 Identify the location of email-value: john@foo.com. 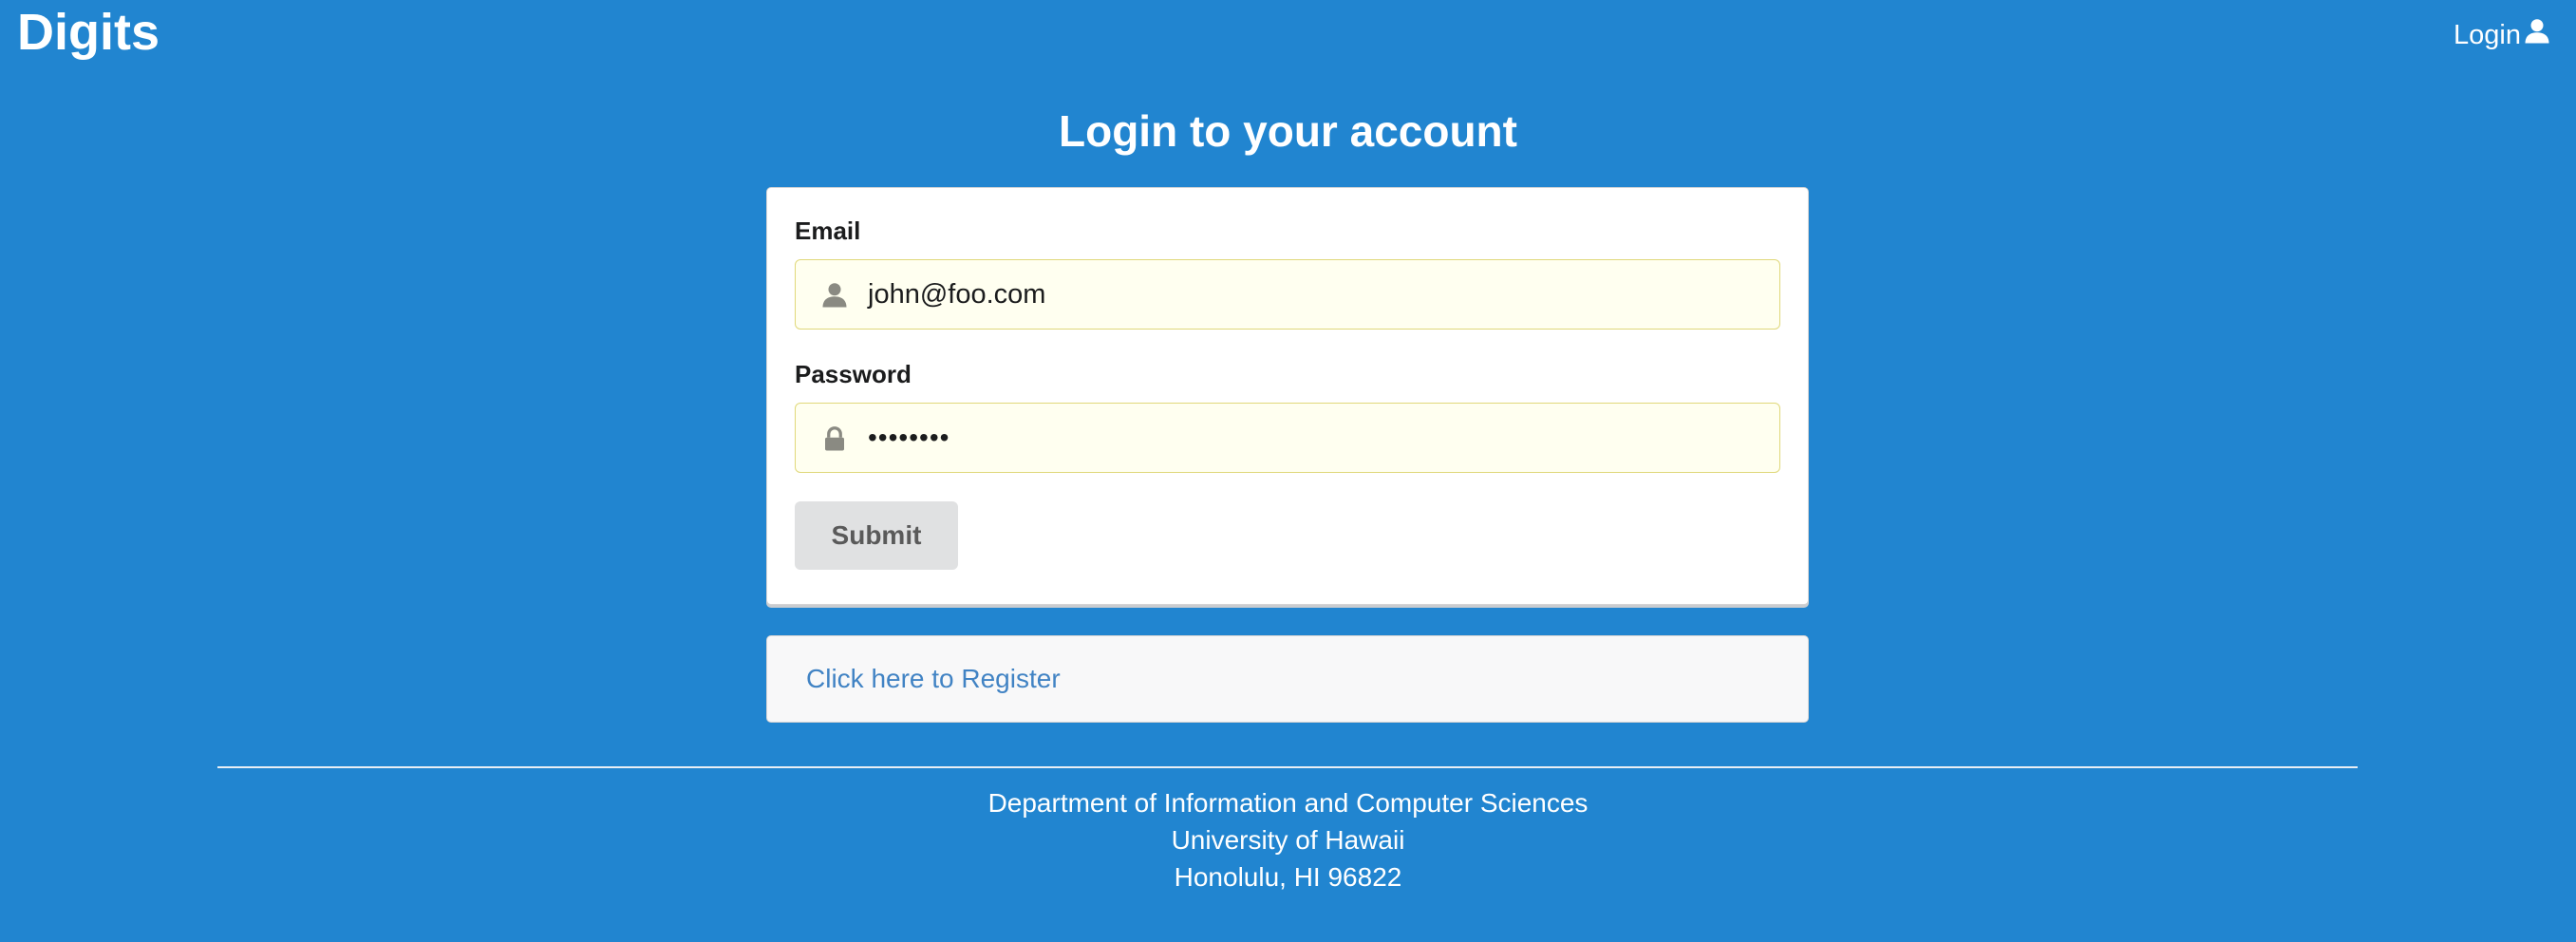
(957, 294).